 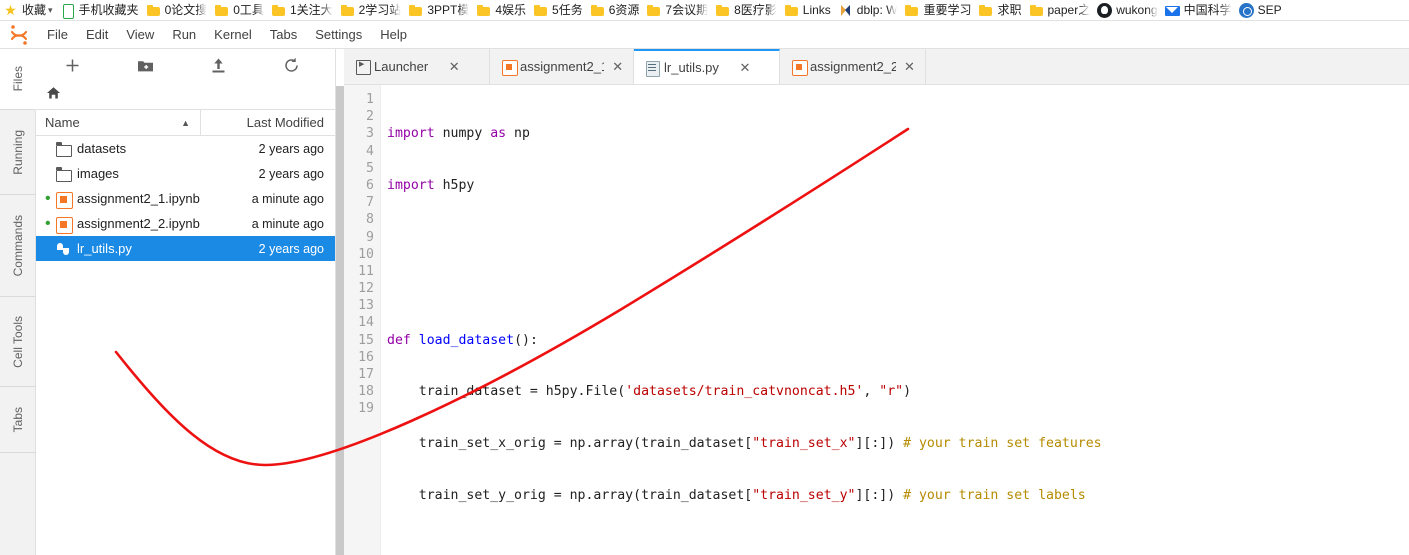 What do you see at coordinates (1246, 10) in the screenshot?
I see `sep-icon` at bounding box center [1246, 10].